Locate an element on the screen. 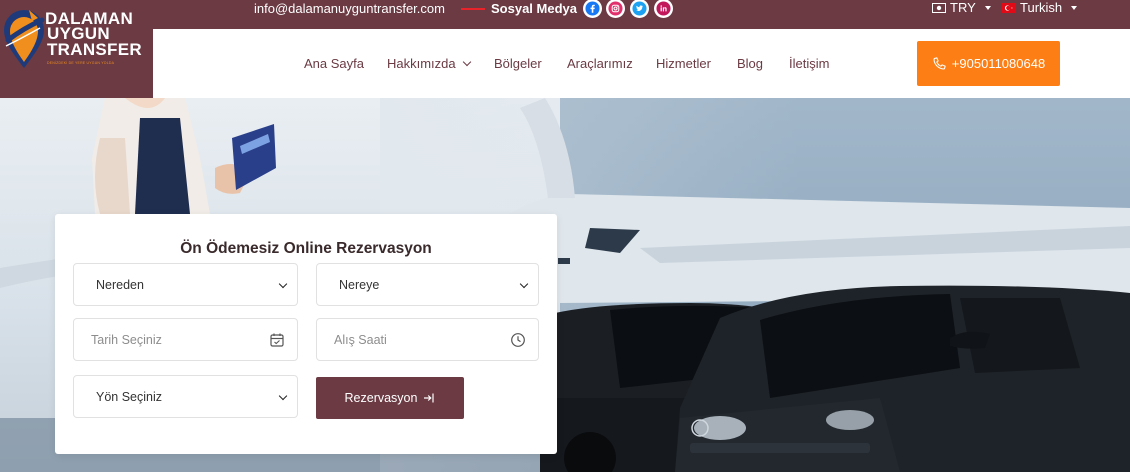 Image resolution: width=1130 pixels, height=472 pixels. date-placeholder: Tarih Seçiniz is located at coordinates (126, 339).